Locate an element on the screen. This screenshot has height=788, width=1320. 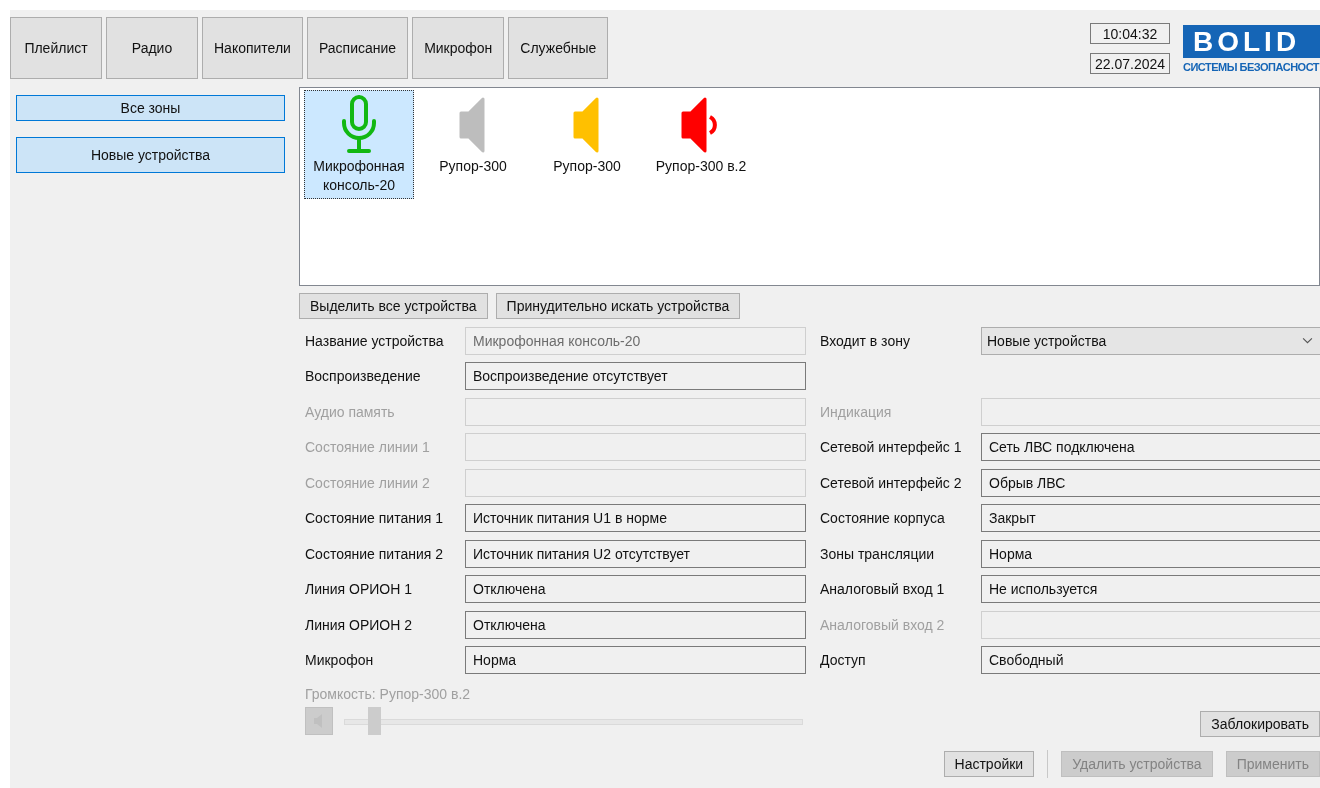
clock-time: 10:04:32 is located at coordinates (1130, 33).